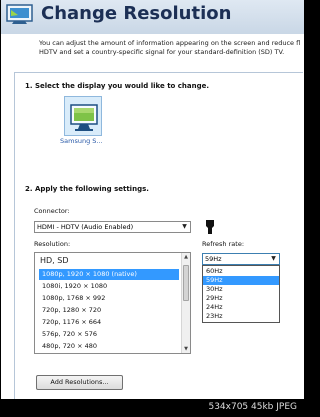 The image size is (320, 417). I want to click on refresh-rate-option: 24Hz, so click(241, 307).